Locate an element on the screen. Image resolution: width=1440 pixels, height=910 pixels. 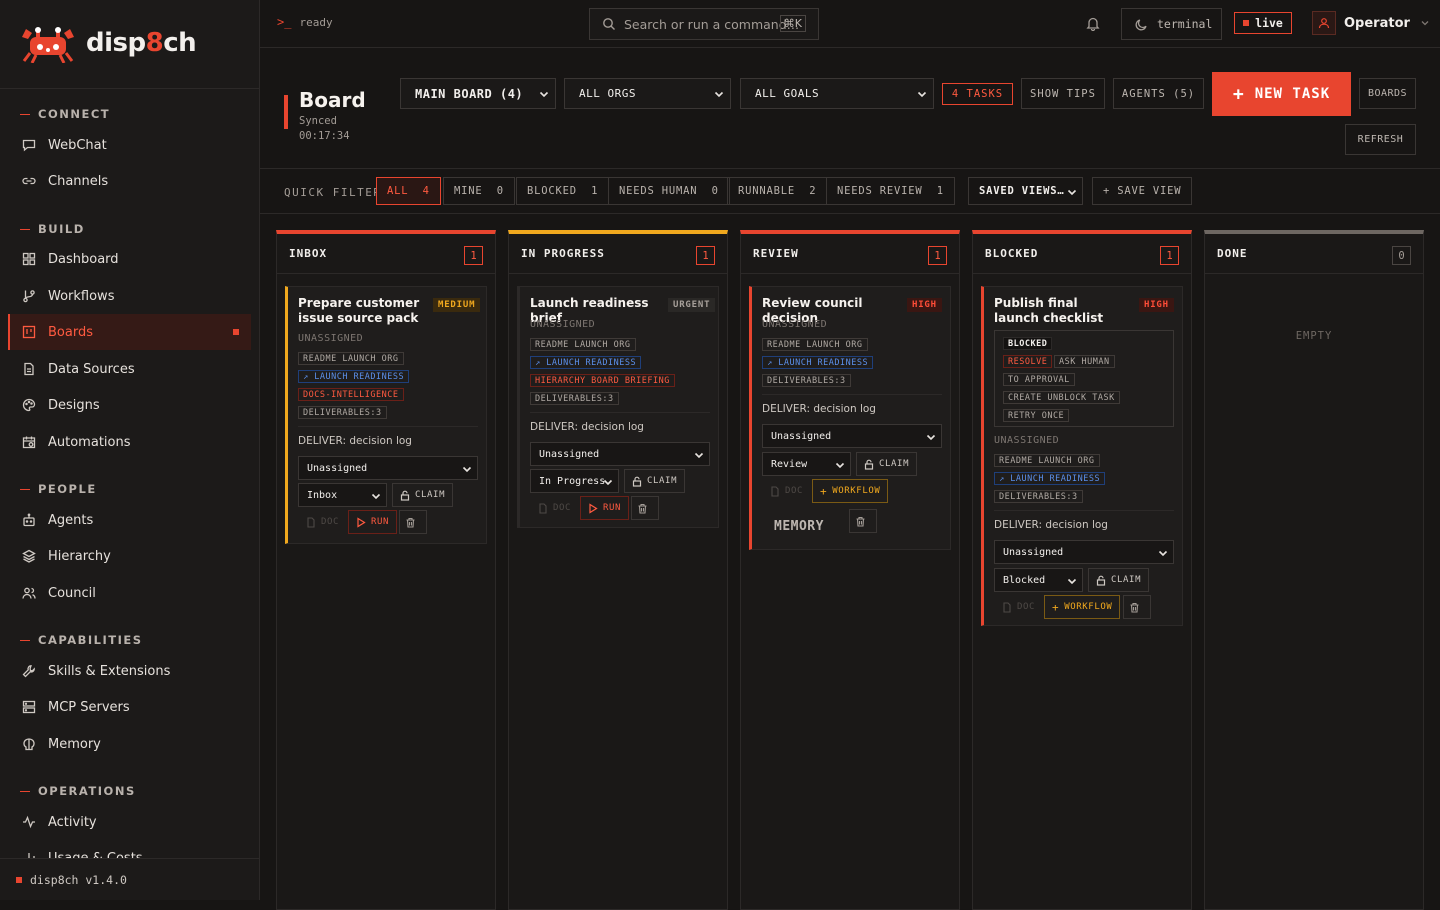
memory-label: MEMORY is located at coordinates (799, 526).